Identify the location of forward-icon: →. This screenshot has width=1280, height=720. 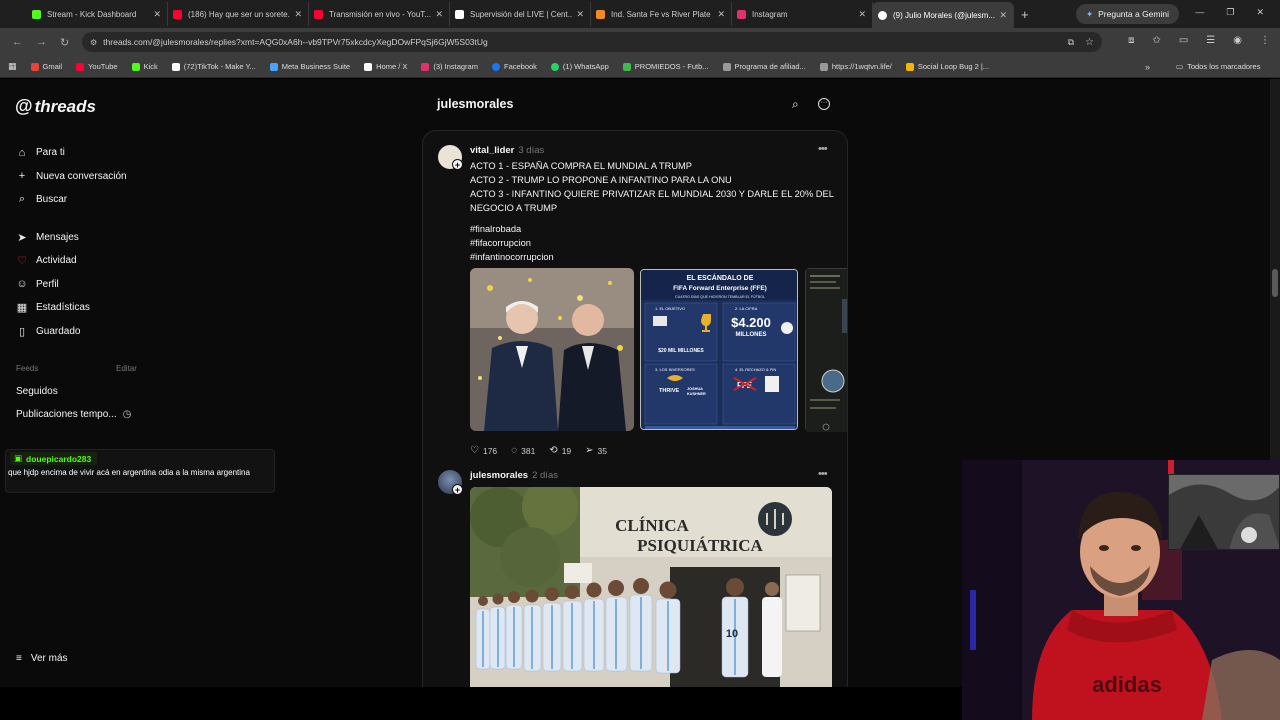
(42, 42).